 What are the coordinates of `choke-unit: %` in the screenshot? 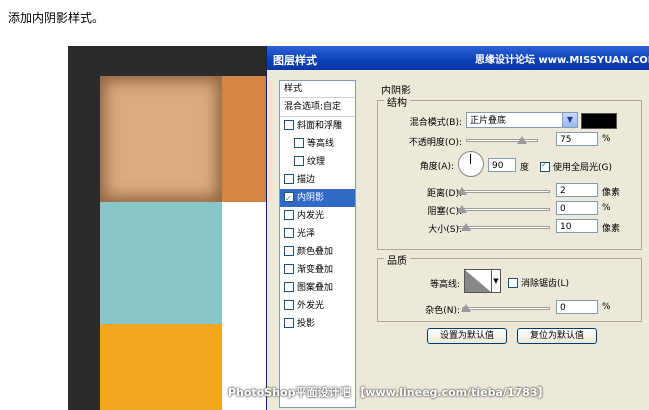 It's located at (606, 208).